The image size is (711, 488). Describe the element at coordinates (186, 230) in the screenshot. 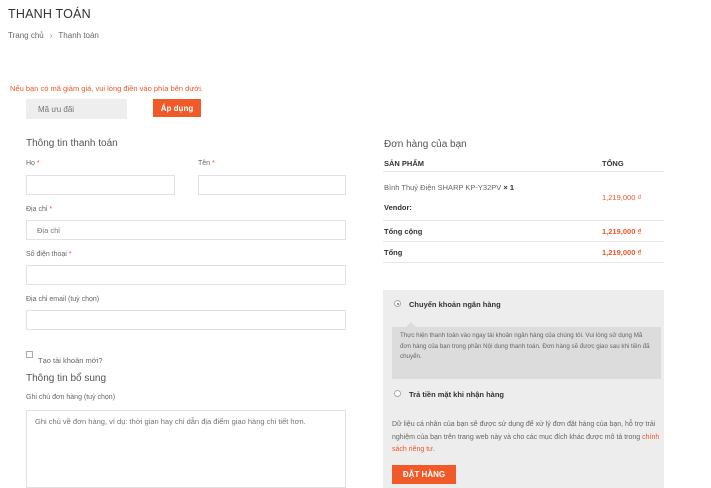

I see `address-field` at that location.